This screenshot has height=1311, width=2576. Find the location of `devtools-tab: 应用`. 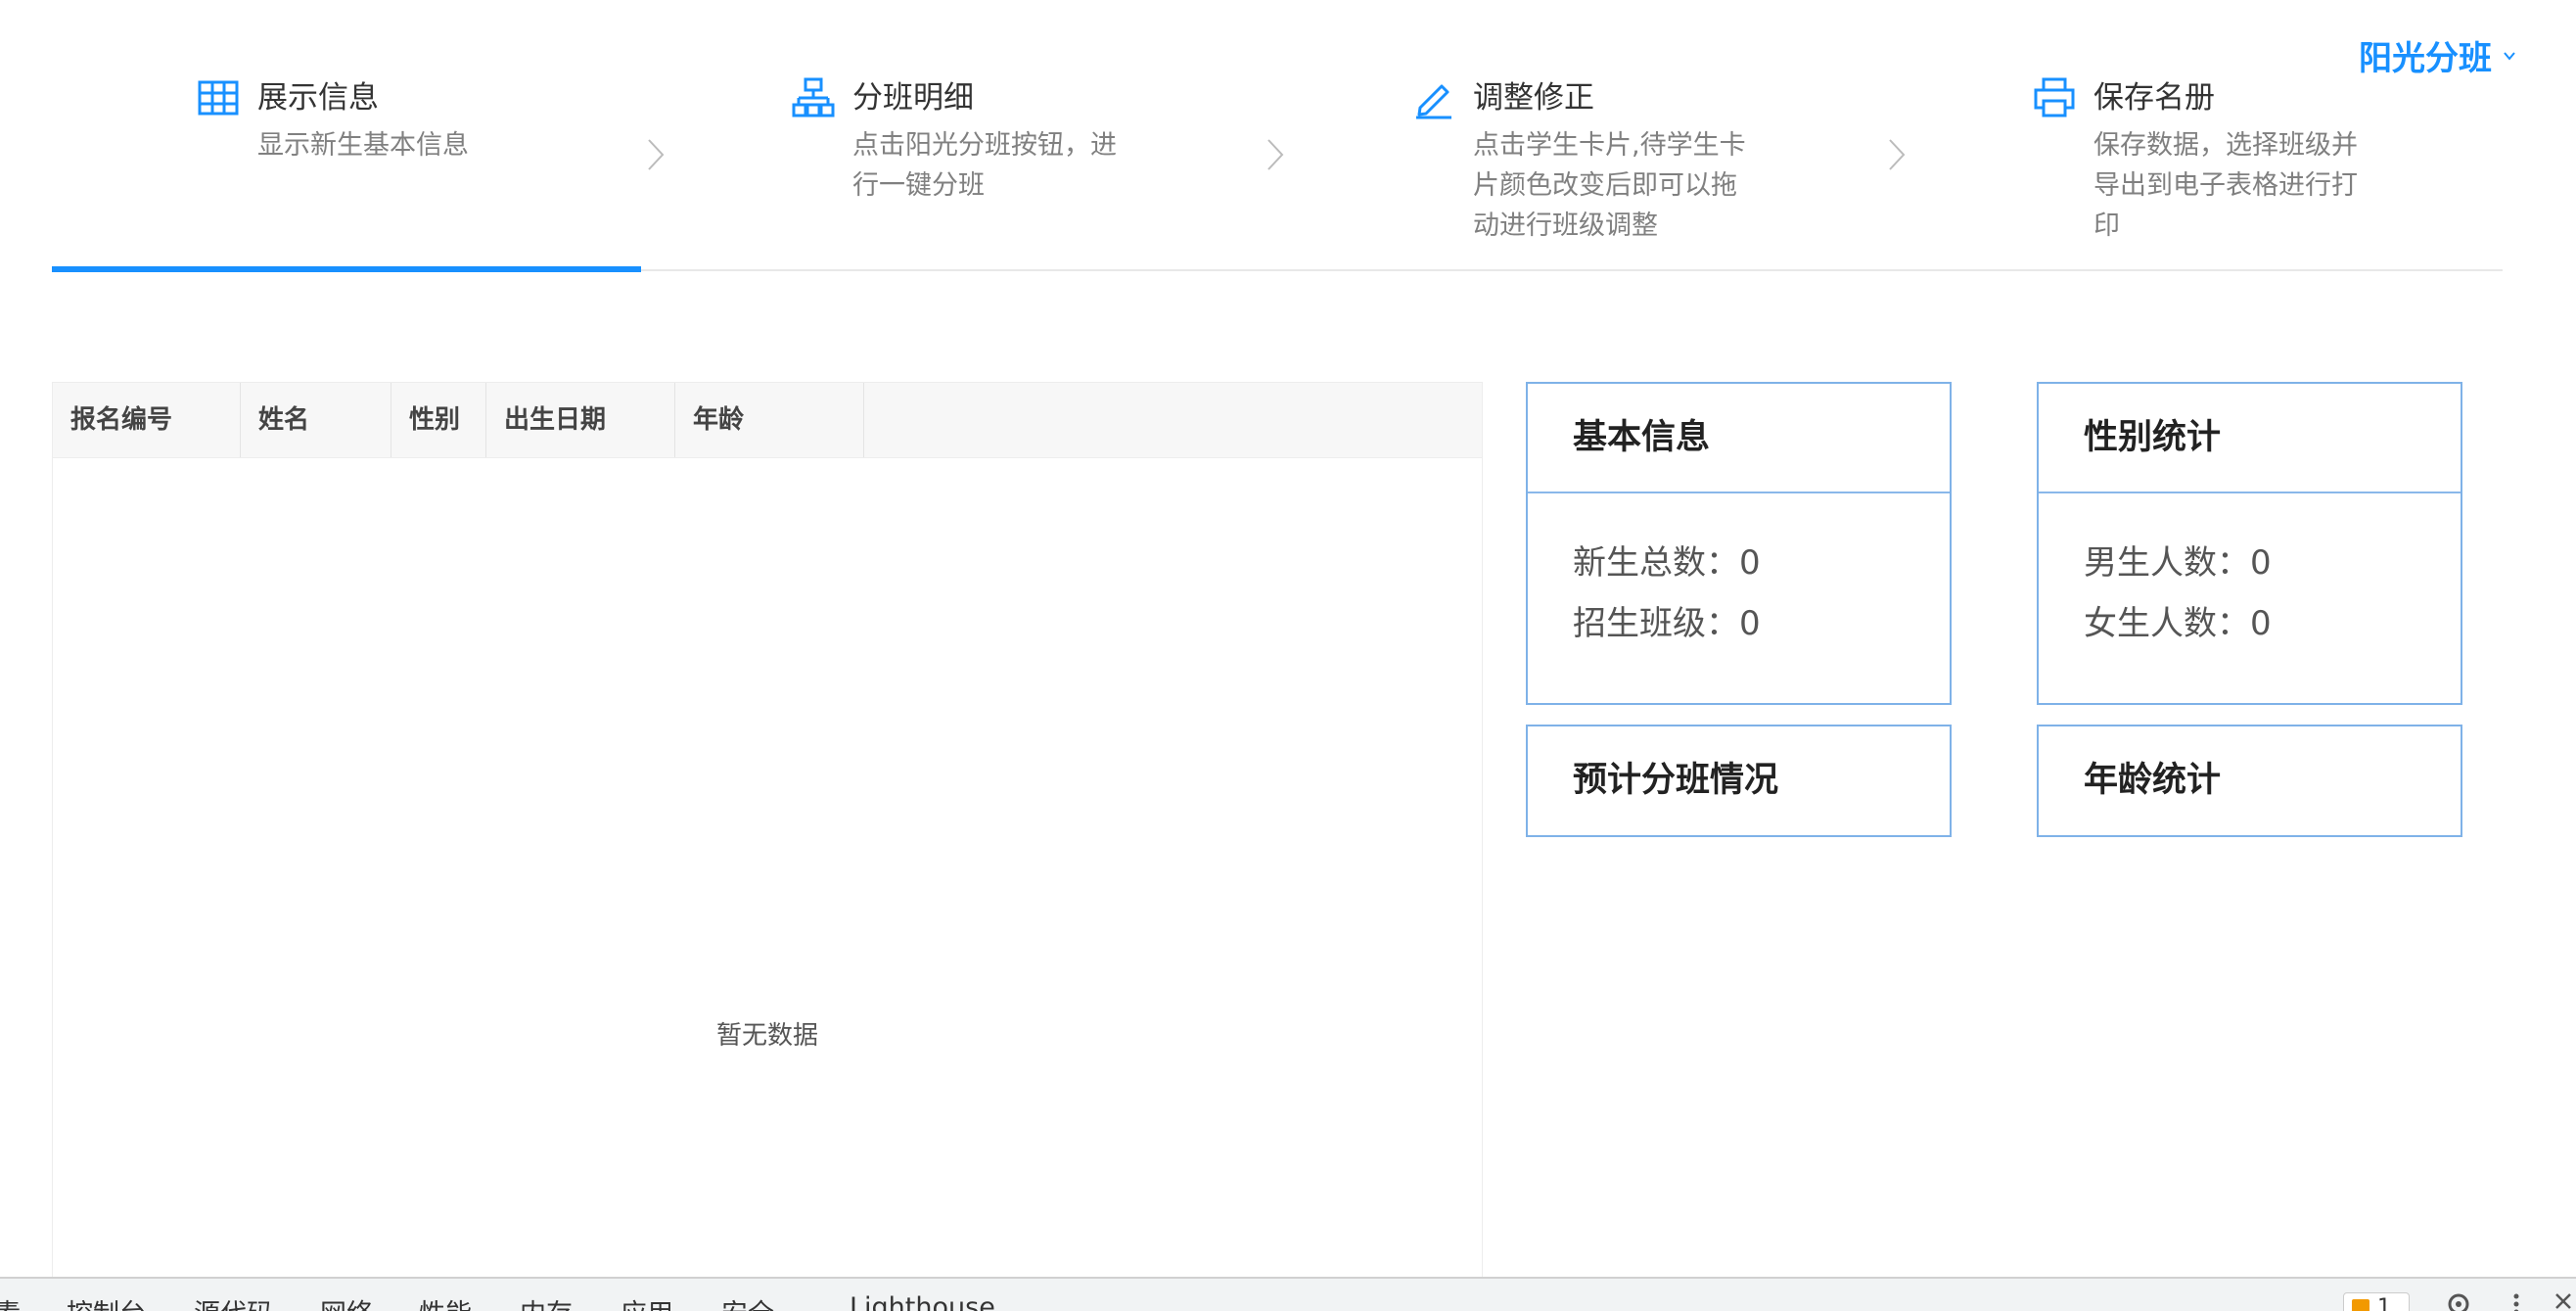

devtools-tab: 应用 is located at coordinates (647, 1301).